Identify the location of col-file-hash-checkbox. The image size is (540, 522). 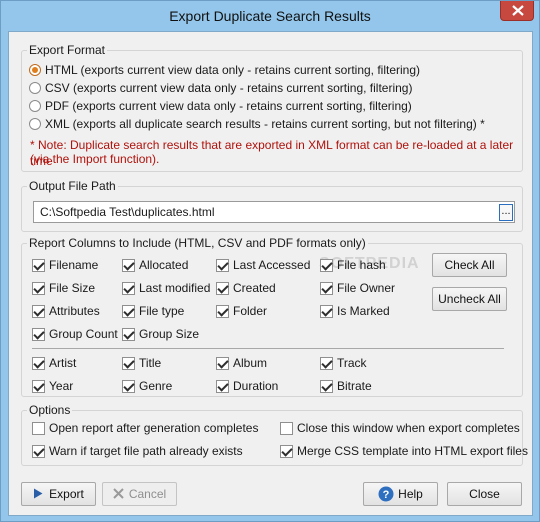
(326, 265).